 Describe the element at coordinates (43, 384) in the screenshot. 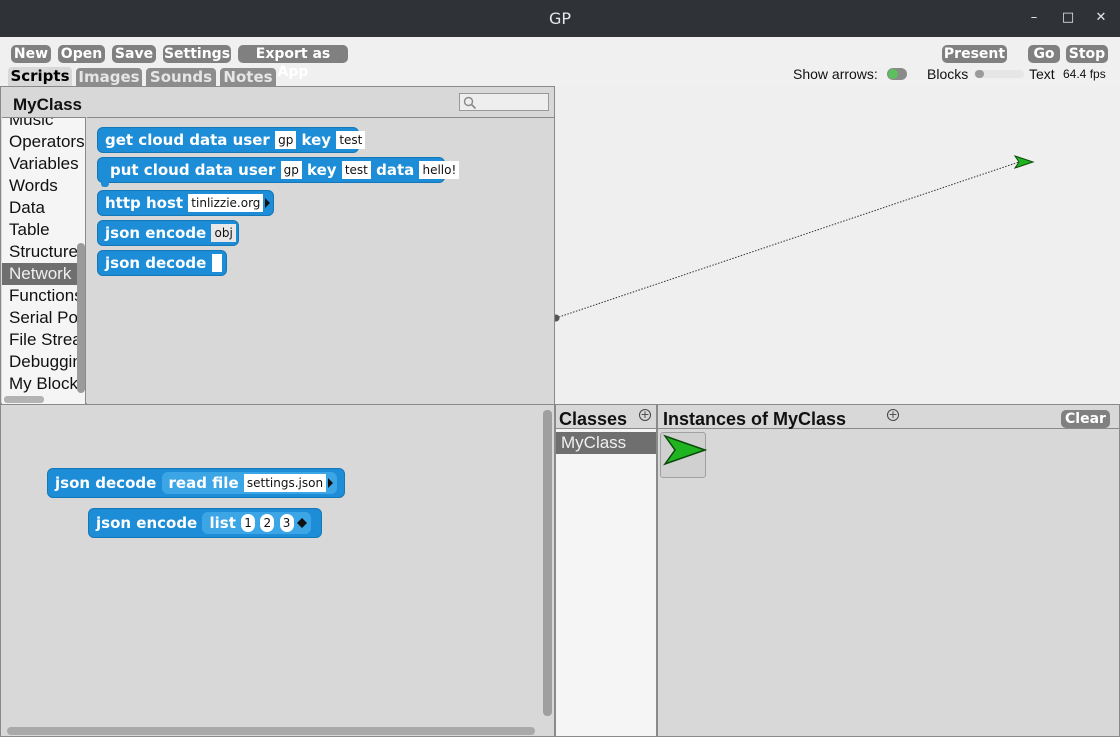

I see `category-my-blocks: My Blocks` at that location.